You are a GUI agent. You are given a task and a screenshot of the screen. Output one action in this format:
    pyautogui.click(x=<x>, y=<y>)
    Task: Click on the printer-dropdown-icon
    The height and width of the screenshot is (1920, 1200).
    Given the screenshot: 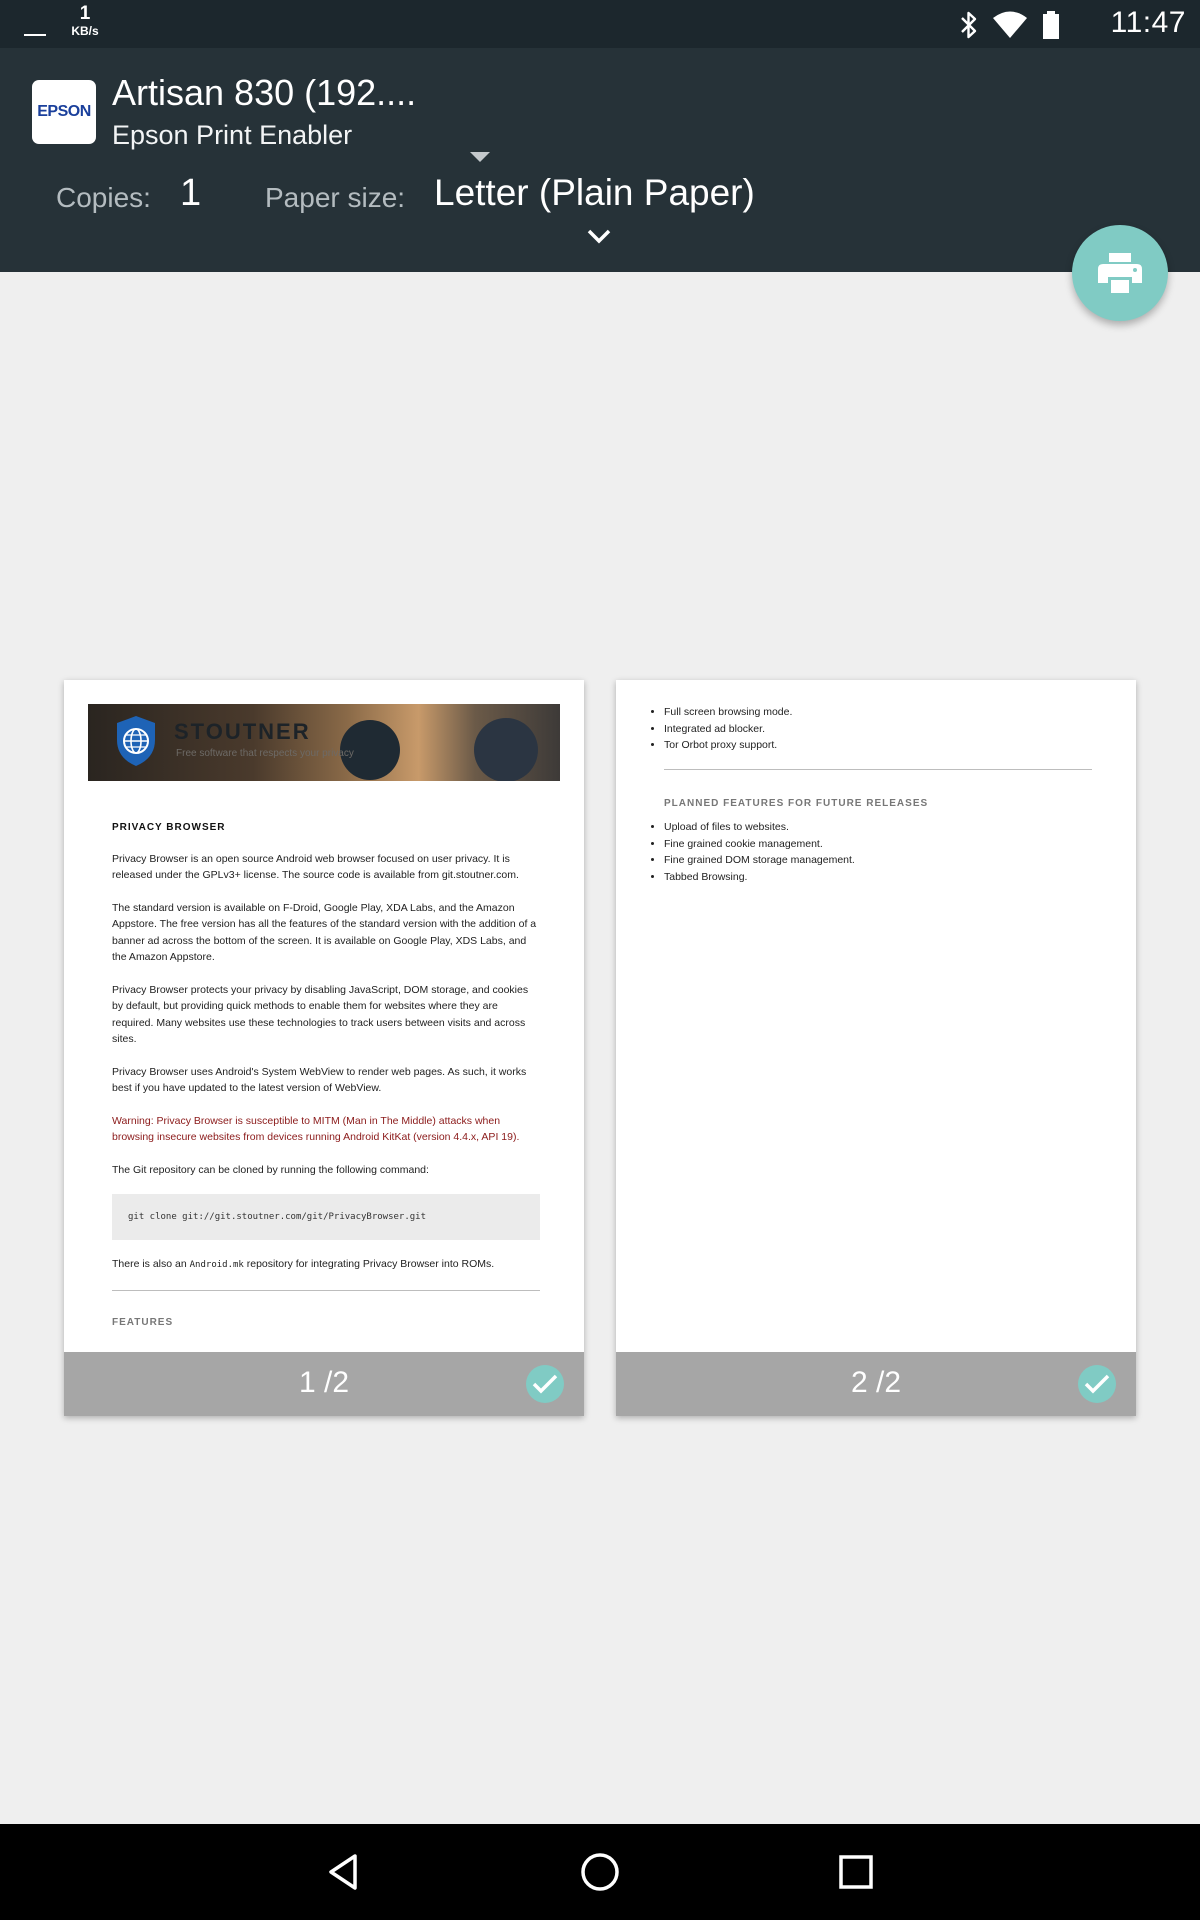 What is the action you would take?
    pyautogui.click(x=480, y=157)
    